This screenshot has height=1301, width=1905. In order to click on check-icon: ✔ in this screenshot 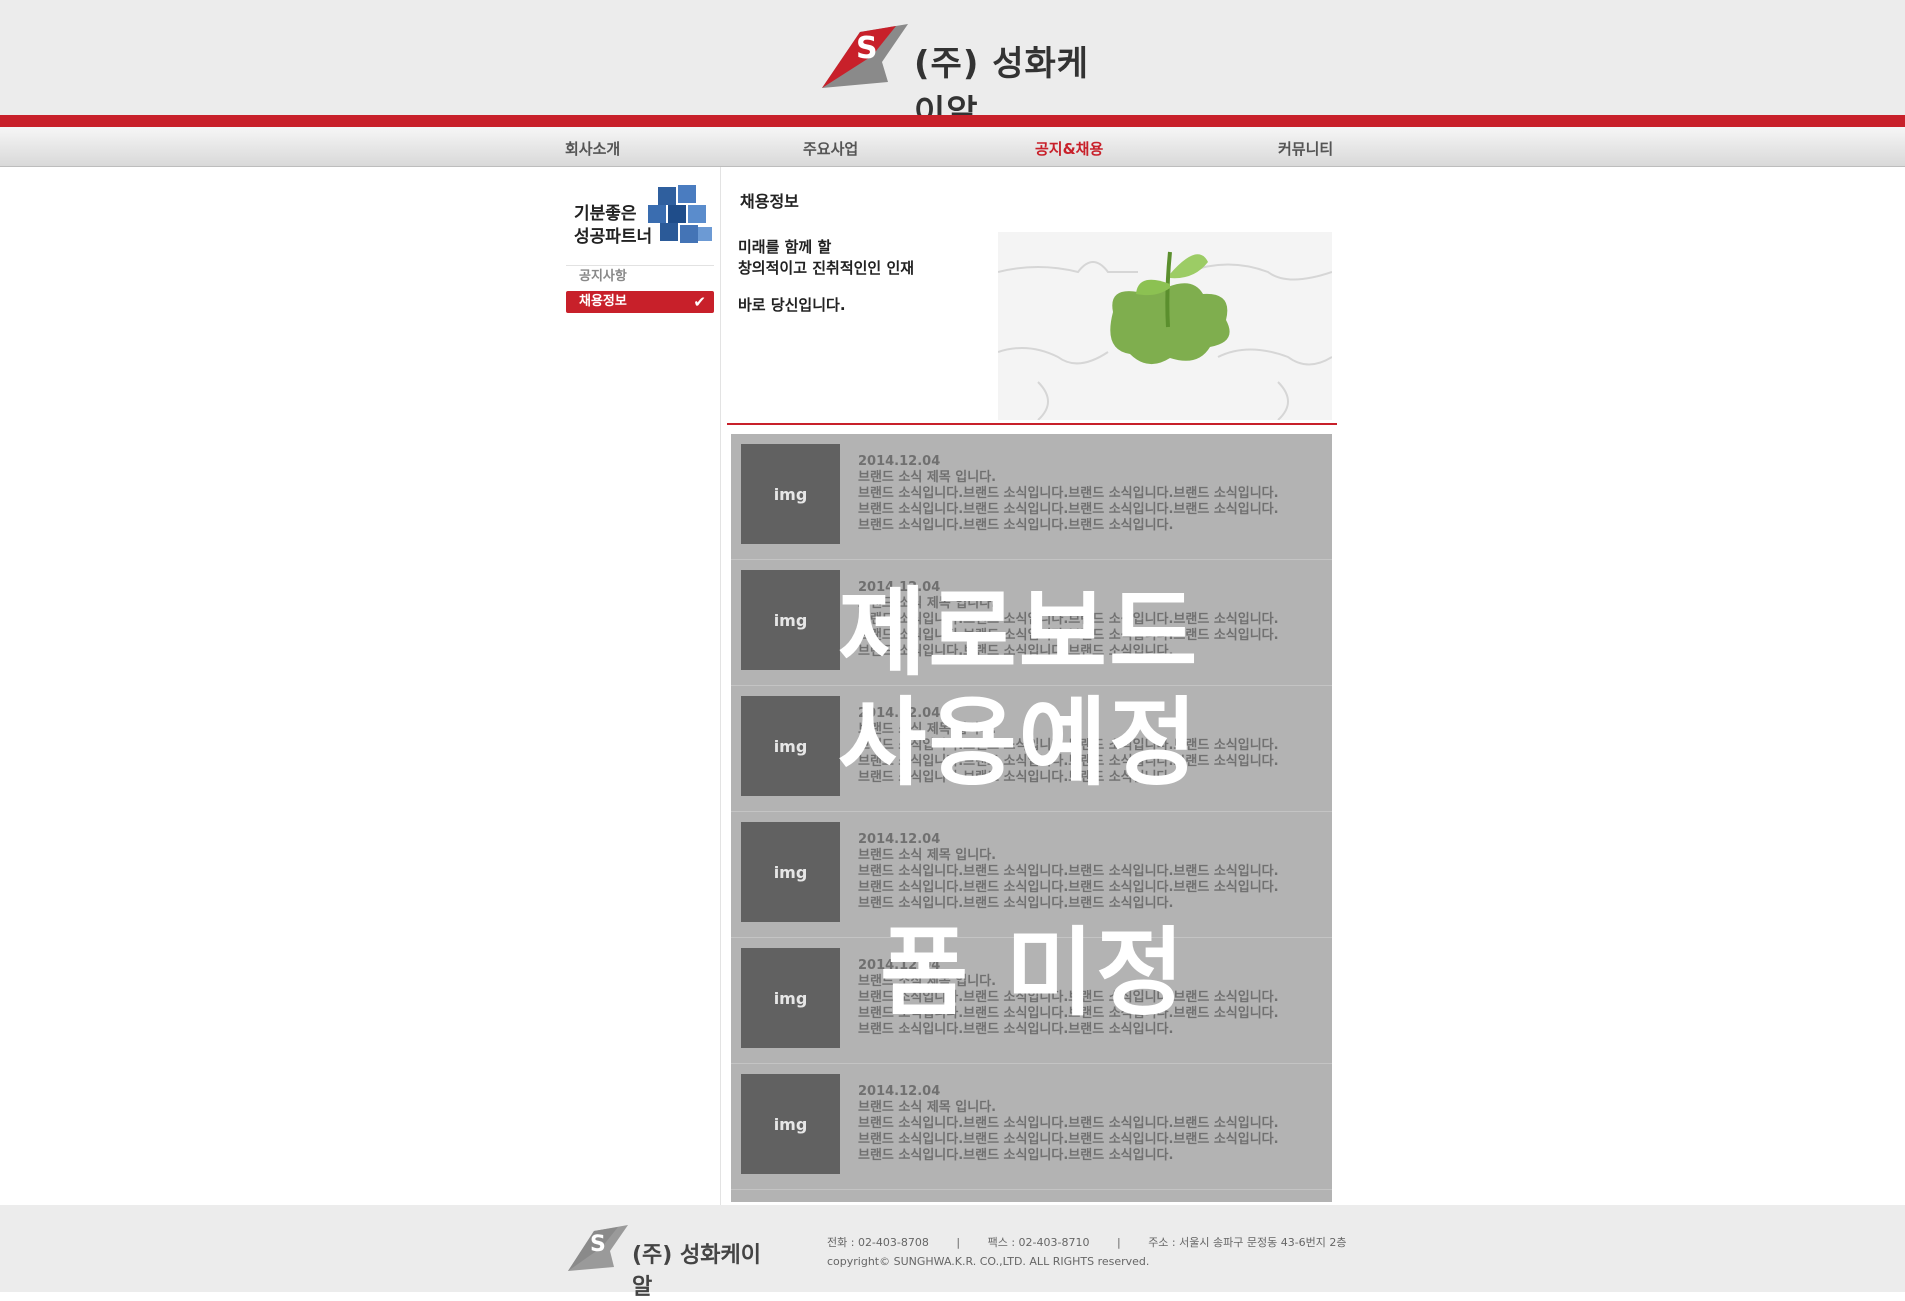, I will do `click(699, 302)`.